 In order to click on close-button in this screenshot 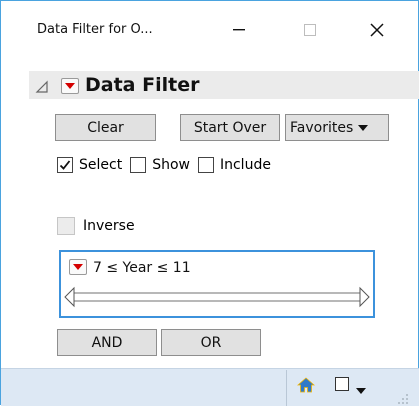, I will do `click(377, 30)`.